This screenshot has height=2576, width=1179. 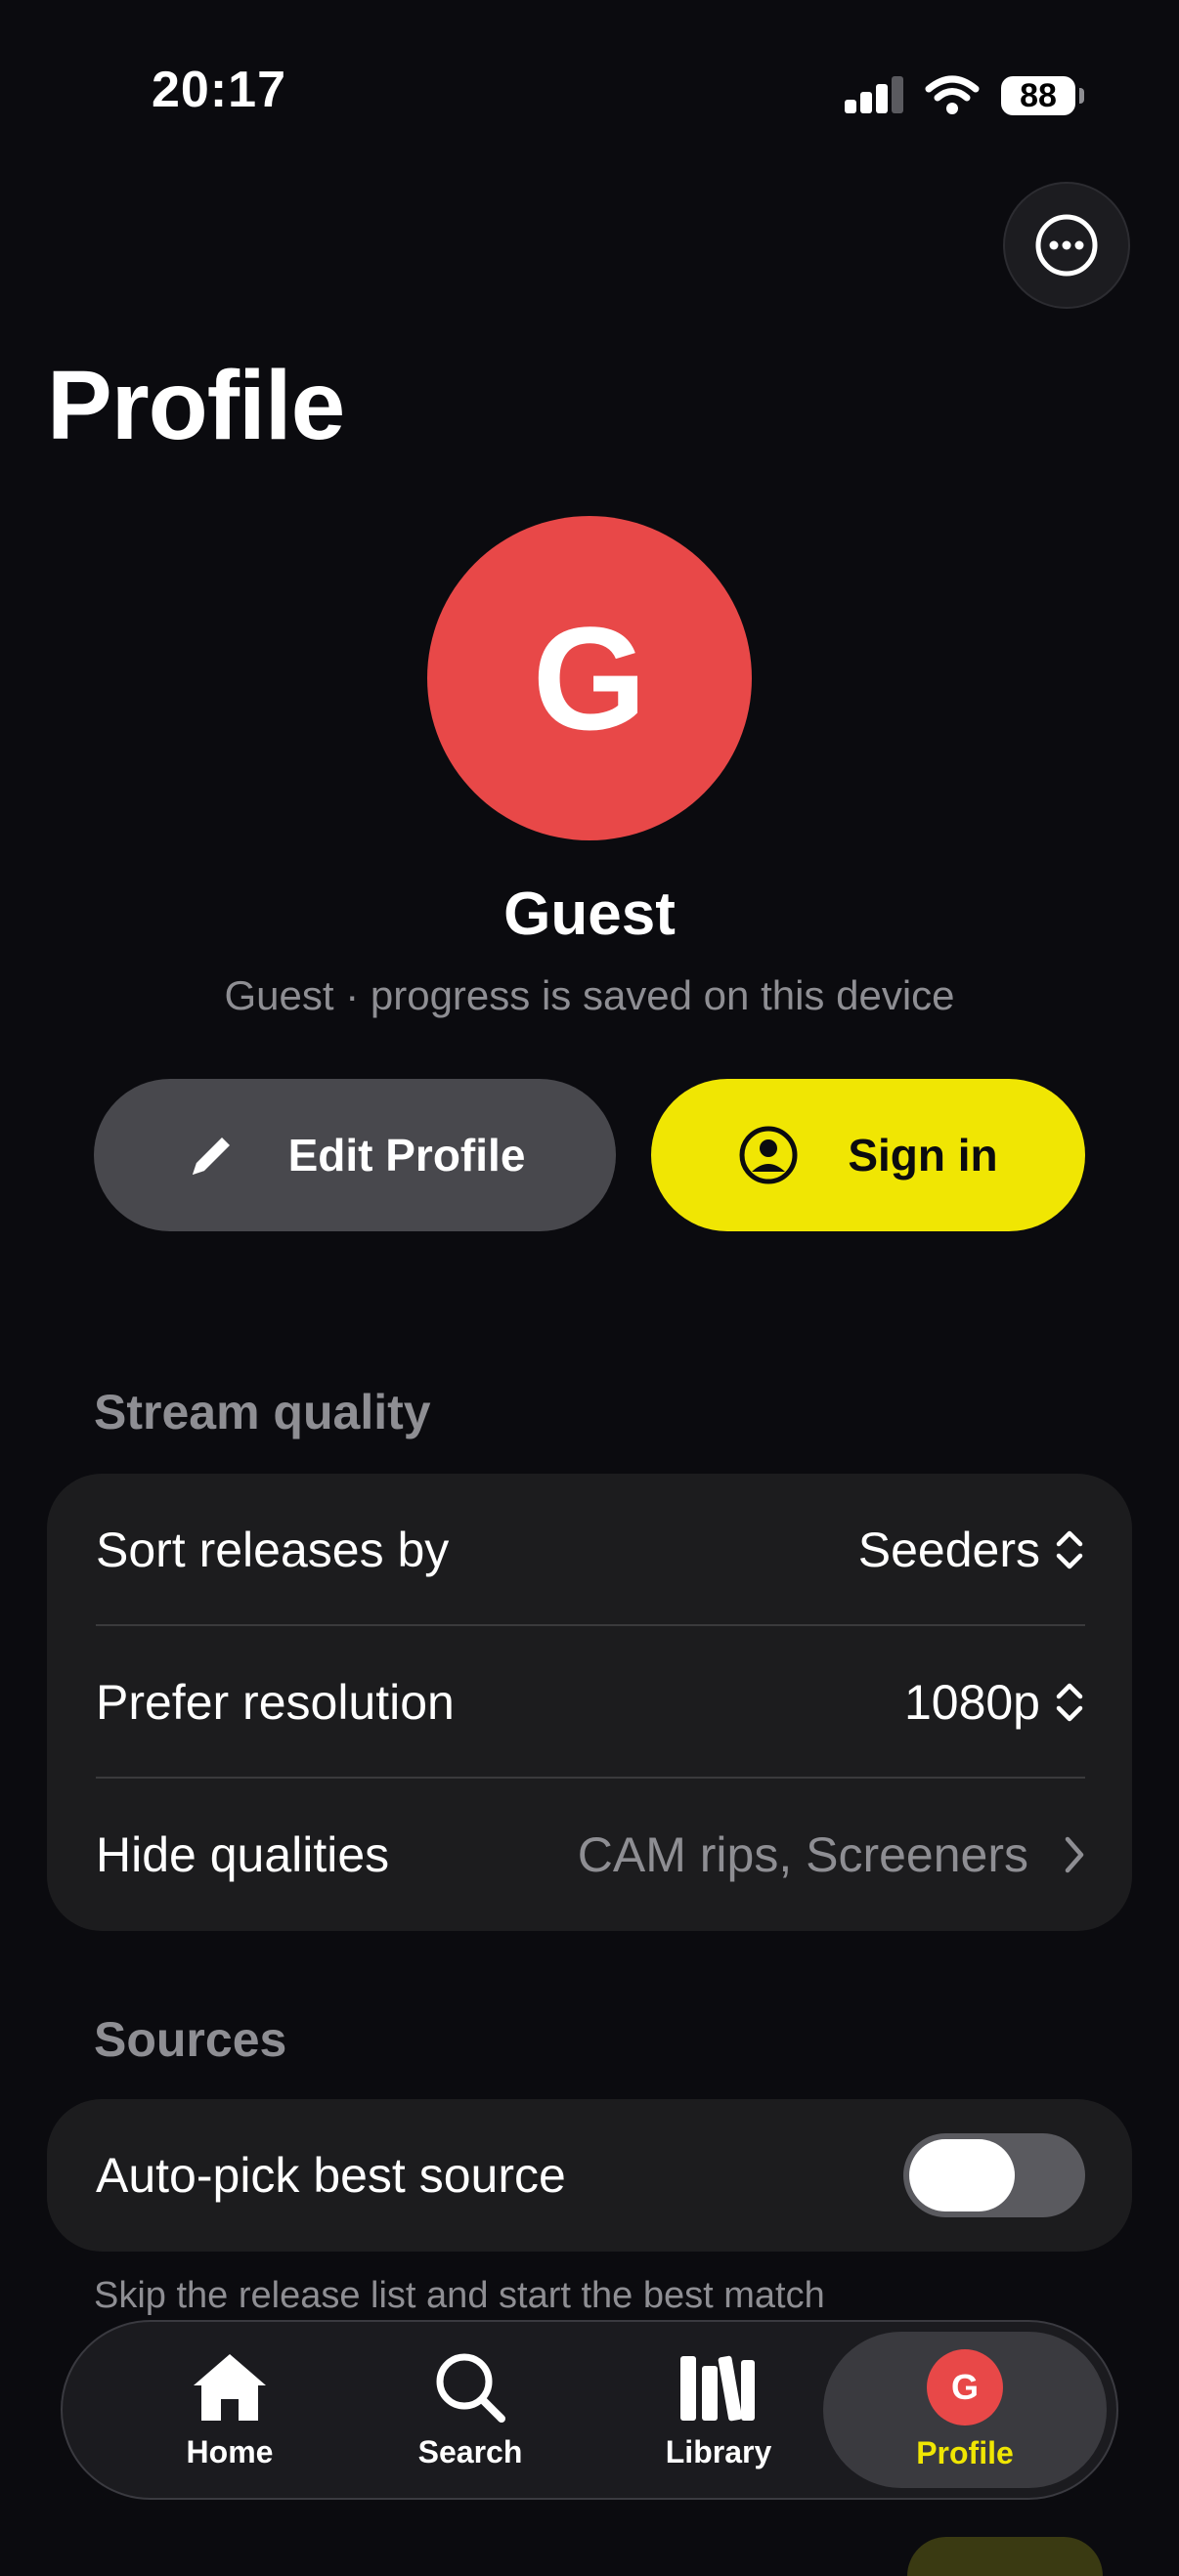 What do you see at coordinates (243, 1854) in the screenshot?
I see `hide-qualities-label: Hide qualities` at bounding box center [243, 1854].